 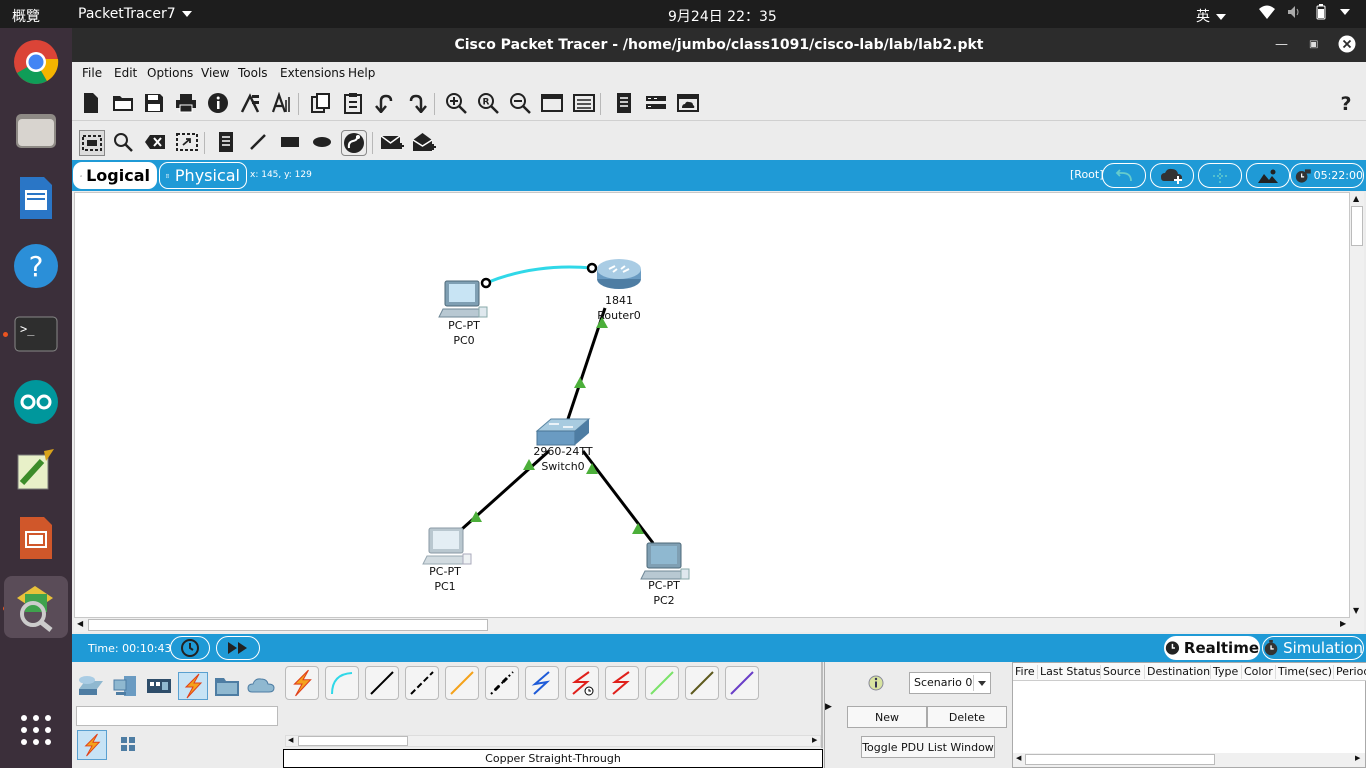 I want to click on impress-launcher, so click(x=36, y=538).